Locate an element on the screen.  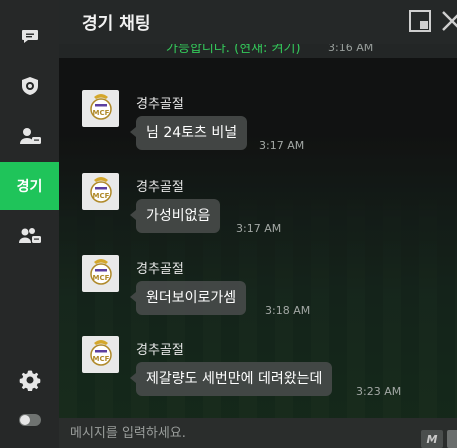
message-input-bar: M is located at coordinates (258, 433).